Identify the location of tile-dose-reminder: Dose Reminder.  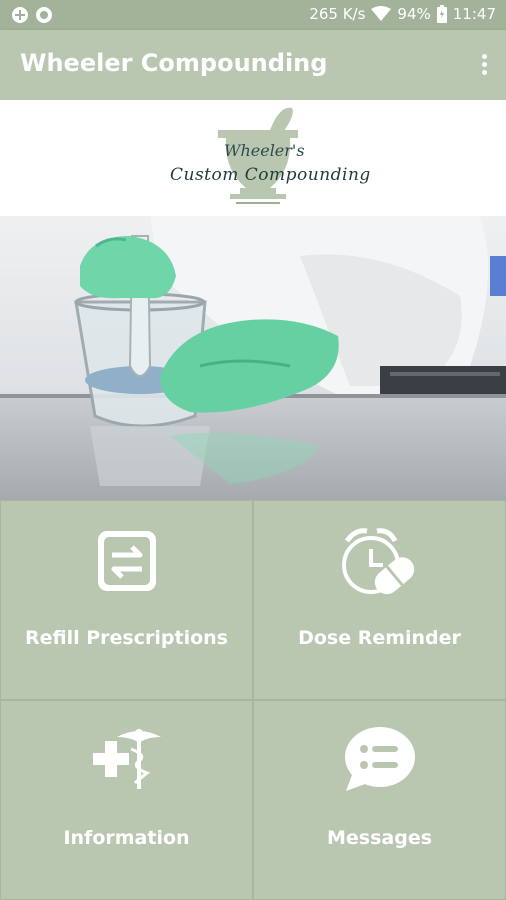
(379, 600).